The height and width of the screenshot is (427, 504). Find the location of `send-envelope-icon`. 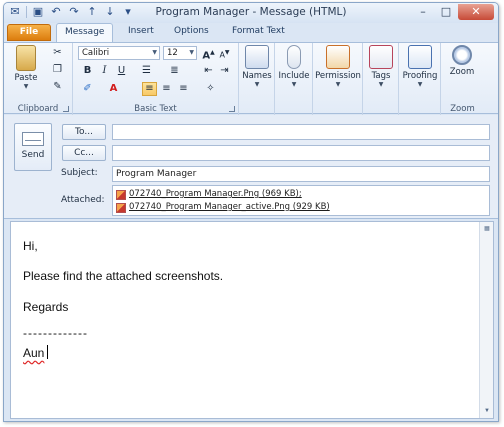

send-envelope-icon is located at coordinates (33, 139).